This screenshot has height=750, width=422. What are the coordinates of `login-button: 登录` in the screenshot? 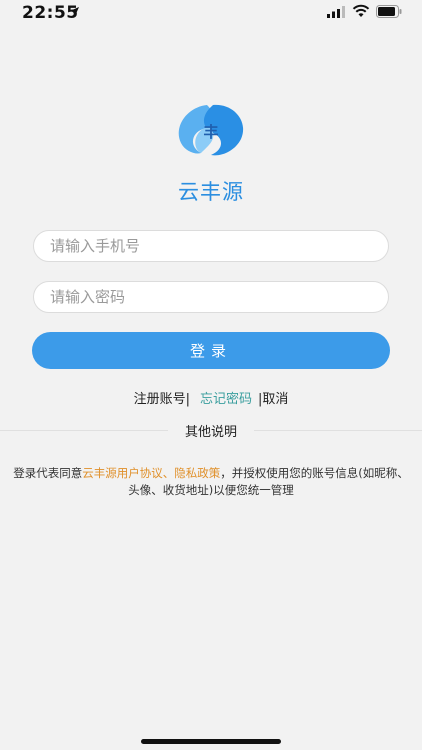 It's located at (211, 350).